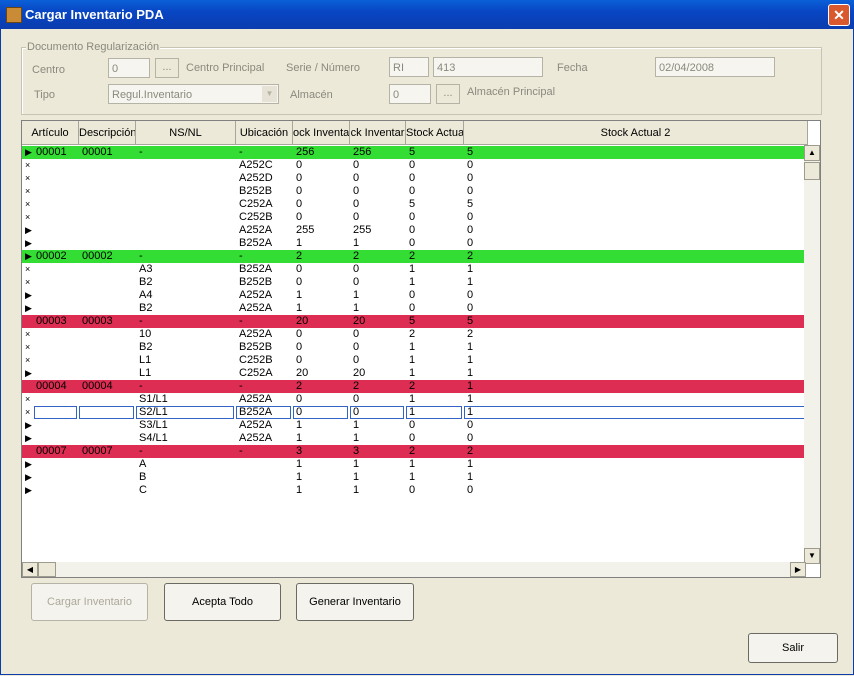  What do you see at coordinates (415, 347) in the screenshot?
I see `table-row: × B2 B252B 0 0 1 1` at bounding box center [415, 347].